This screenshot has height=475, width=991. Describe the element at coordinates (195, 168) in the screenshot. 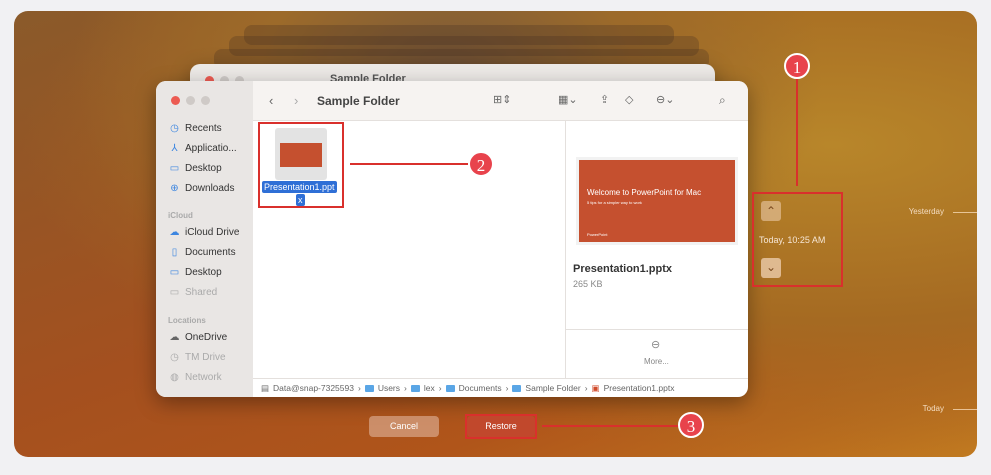

I see `sidebar-item-desktop: ▭ Desktop` at that location.